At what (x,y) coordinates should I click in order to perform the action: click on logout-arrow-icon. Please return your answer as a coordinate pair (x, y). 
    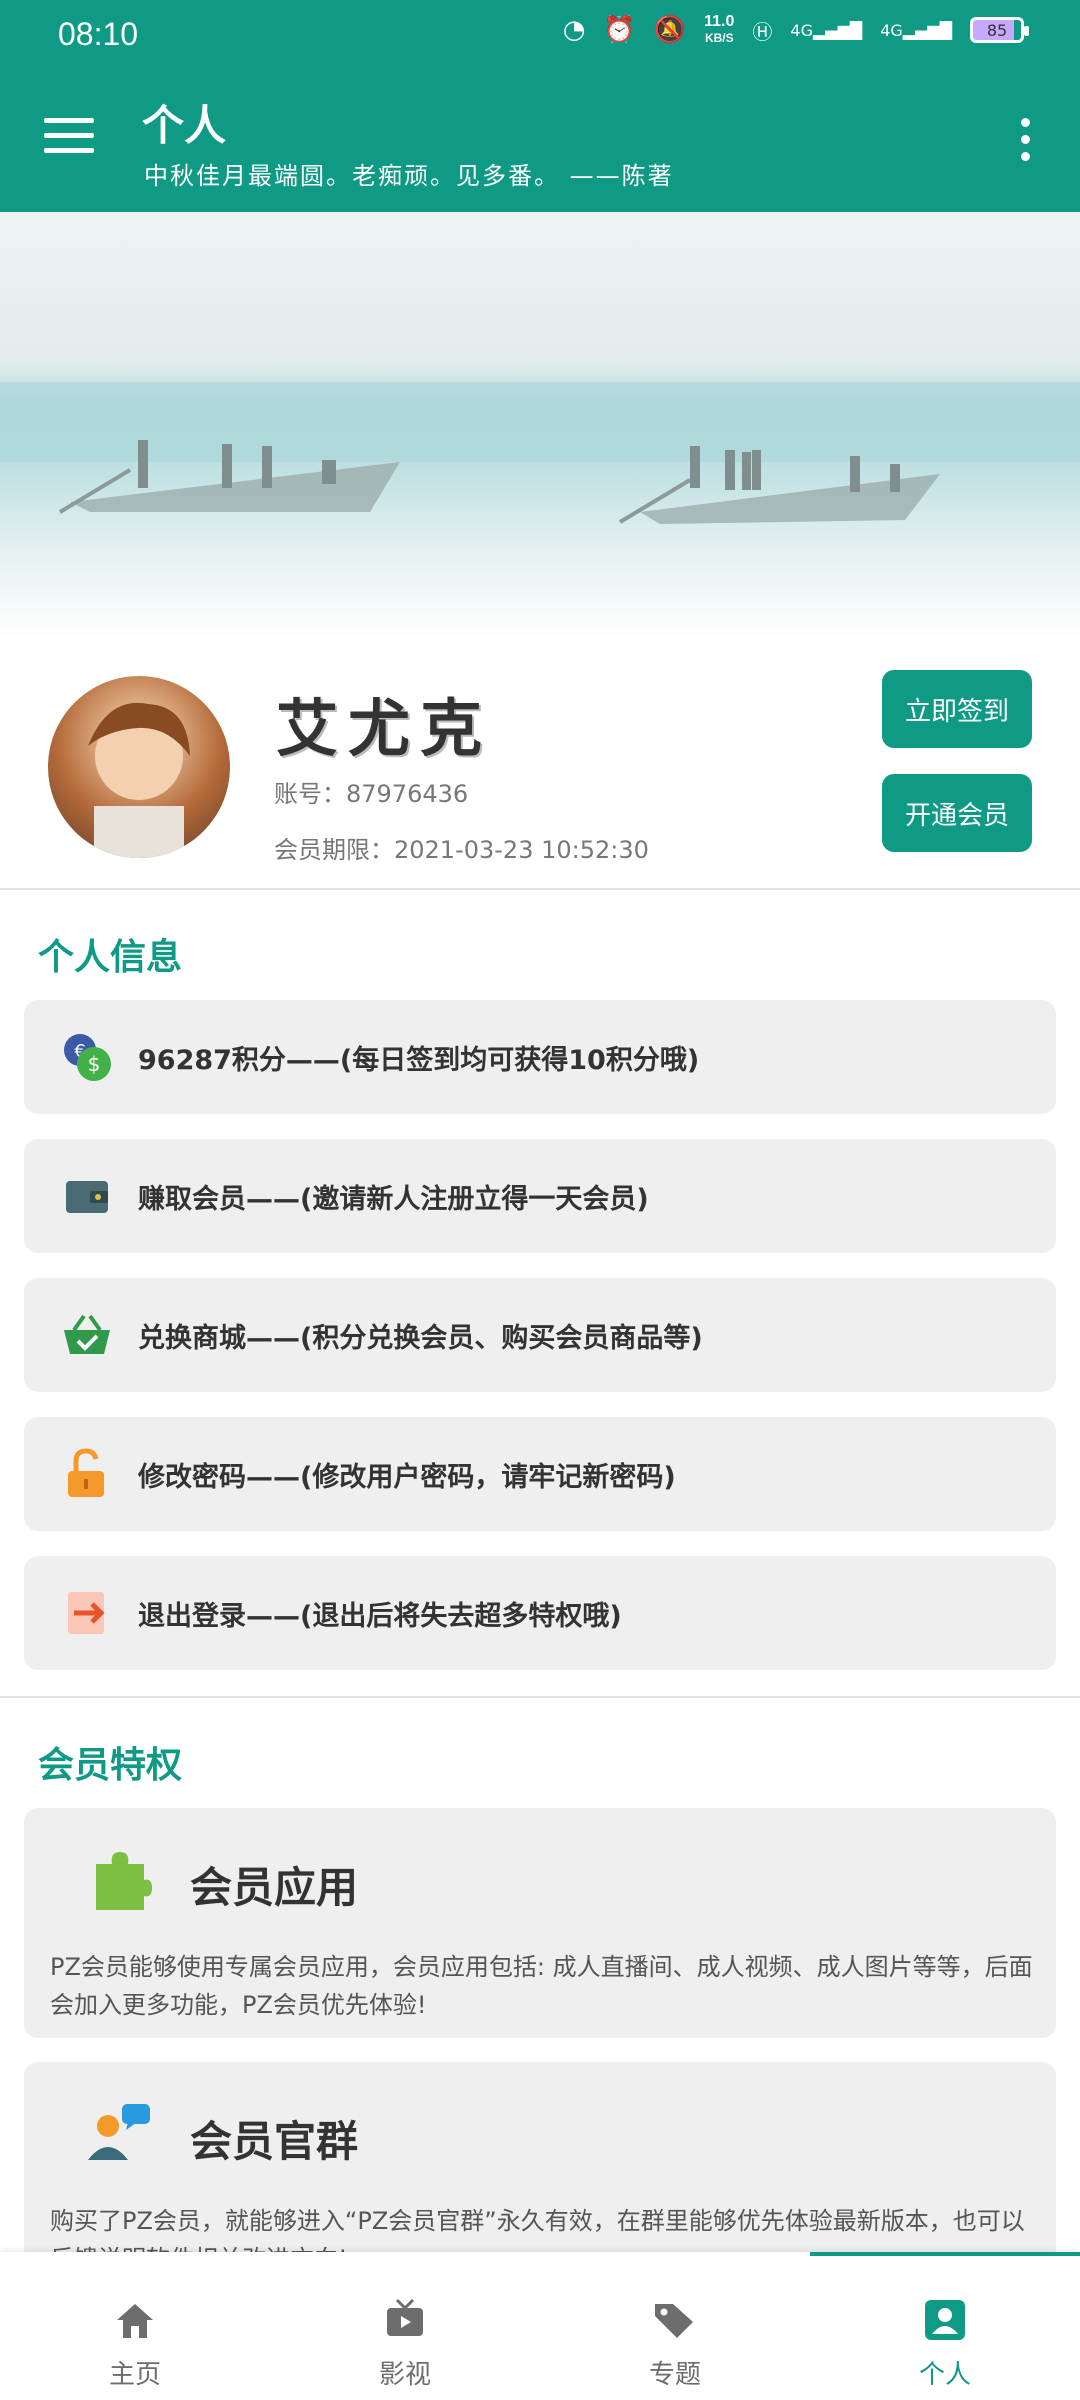
    Looking at the image, I should click on (86, 1613).